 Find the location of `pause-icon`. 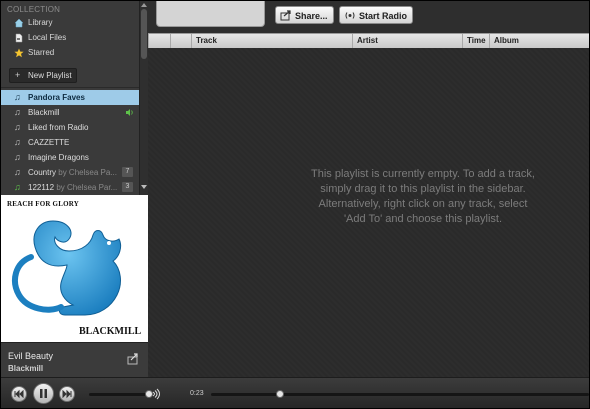

pause-icon is located at coordinates (43, 393).